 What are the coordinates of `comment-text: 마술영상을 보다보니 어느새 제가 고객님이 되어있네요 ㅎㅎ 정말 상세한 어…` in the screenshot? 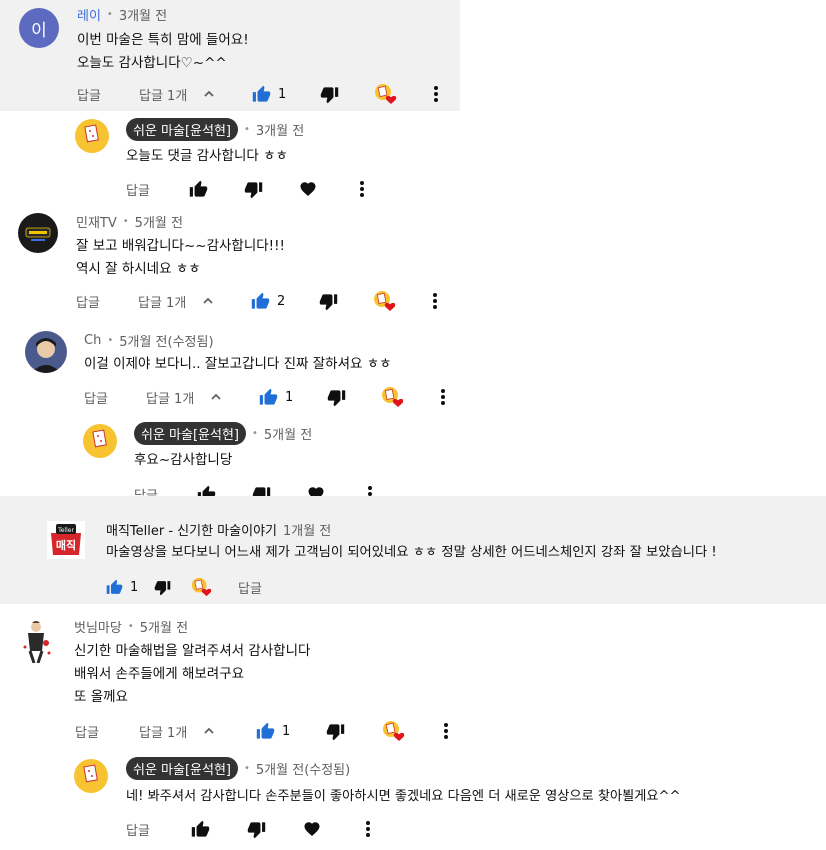 It's located at (411, 552).